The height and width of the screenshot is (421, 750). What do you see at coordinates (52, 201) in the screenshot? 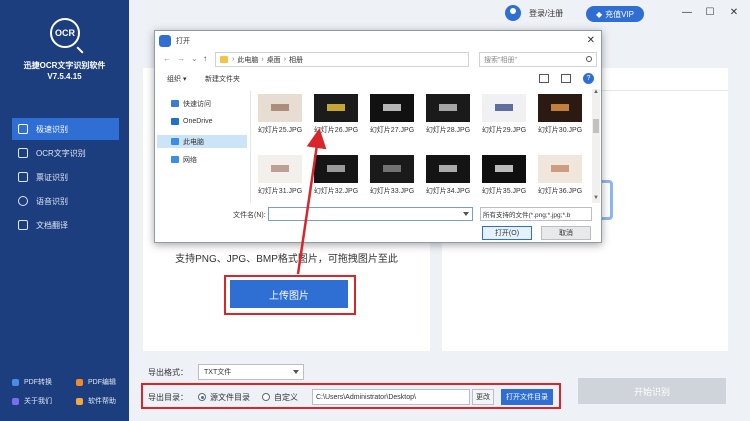
I see `sidebar-item-label: 语音识别` at bounding box center [52, 201].